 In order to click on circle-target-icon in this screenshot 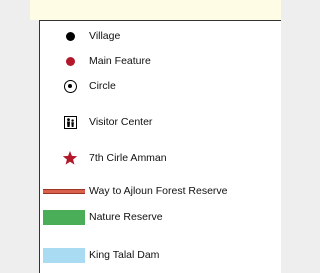, I will do `click(70, 86)`.